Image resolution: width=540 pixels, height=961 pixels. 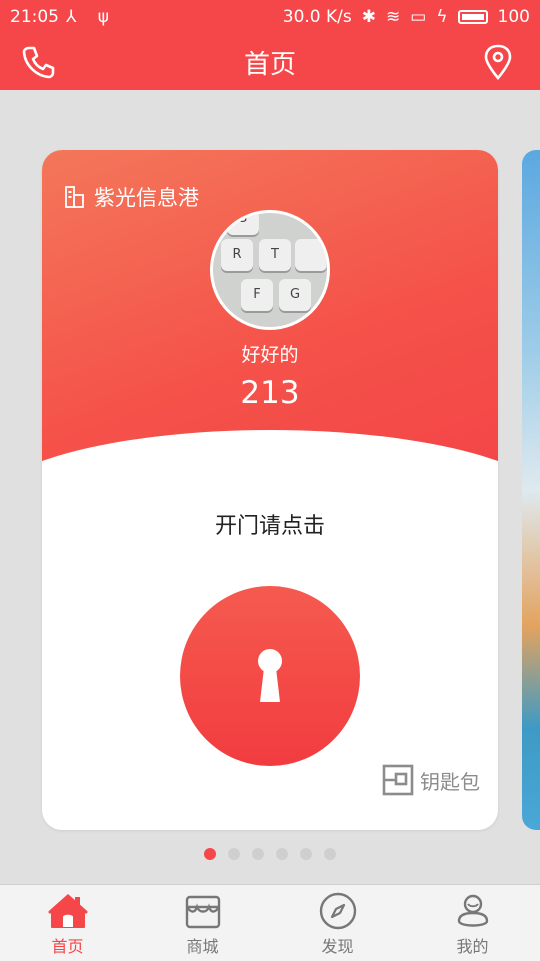 What do you see at coordinates (237, 255) in the screenshot?
I see `avatar-key-image: R` at bounding box center [237, 255].